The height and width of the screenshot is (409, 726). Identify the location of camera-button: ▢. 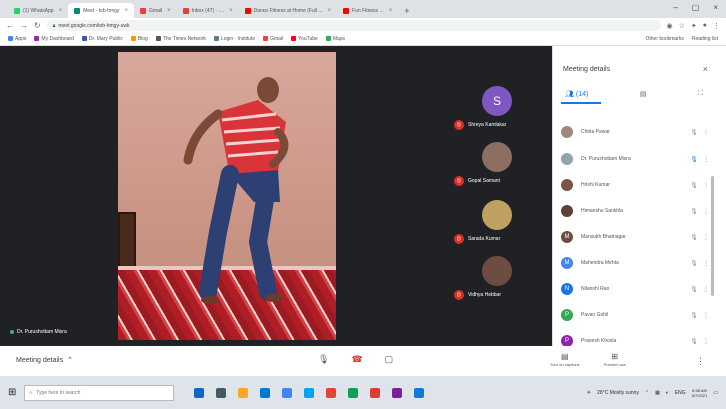
(389, 359).